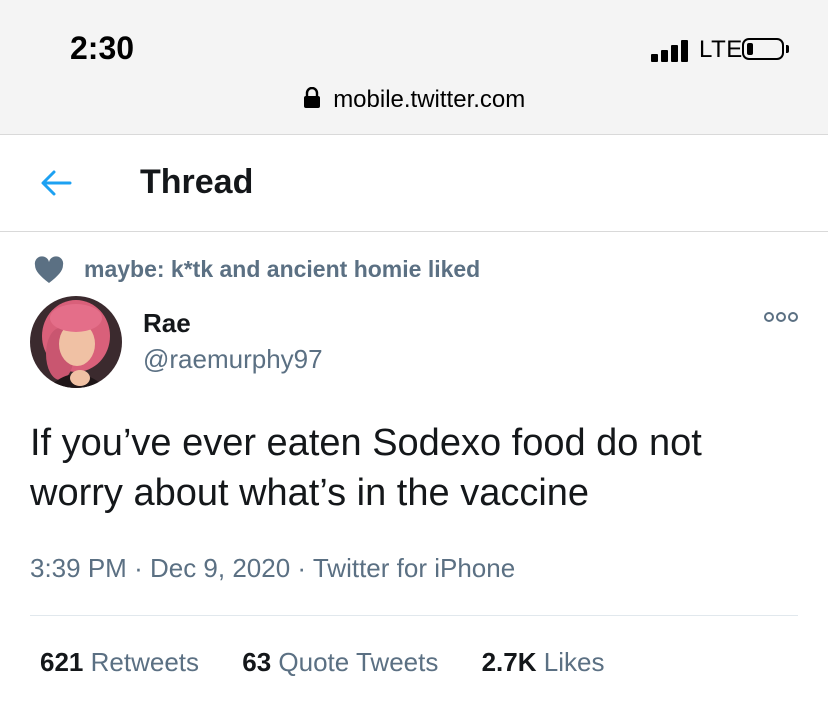 The height and width of the screenshot is (705, 828). I want to click on tweet-date: Dec 9, 2020, so click(220, 568).